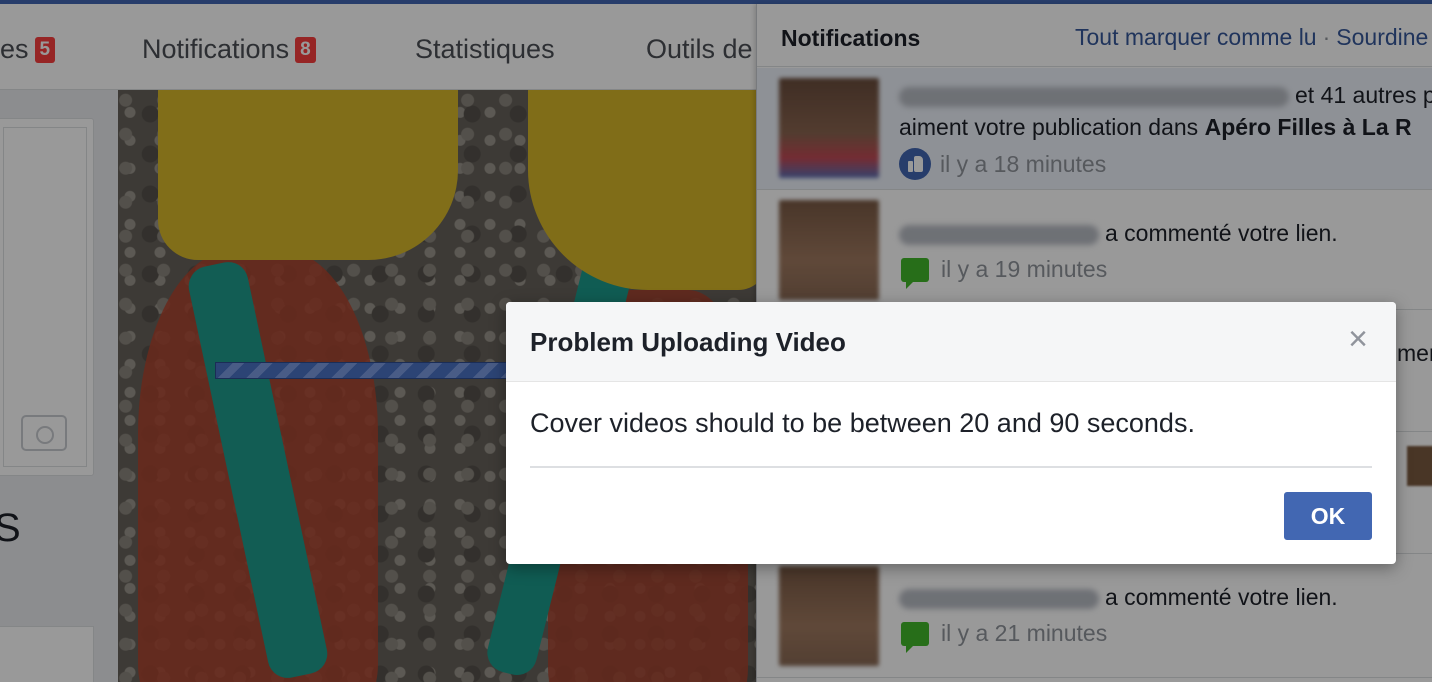  I want to click on dialog-header: Problem Uploading Video ×, so click(951, 342).